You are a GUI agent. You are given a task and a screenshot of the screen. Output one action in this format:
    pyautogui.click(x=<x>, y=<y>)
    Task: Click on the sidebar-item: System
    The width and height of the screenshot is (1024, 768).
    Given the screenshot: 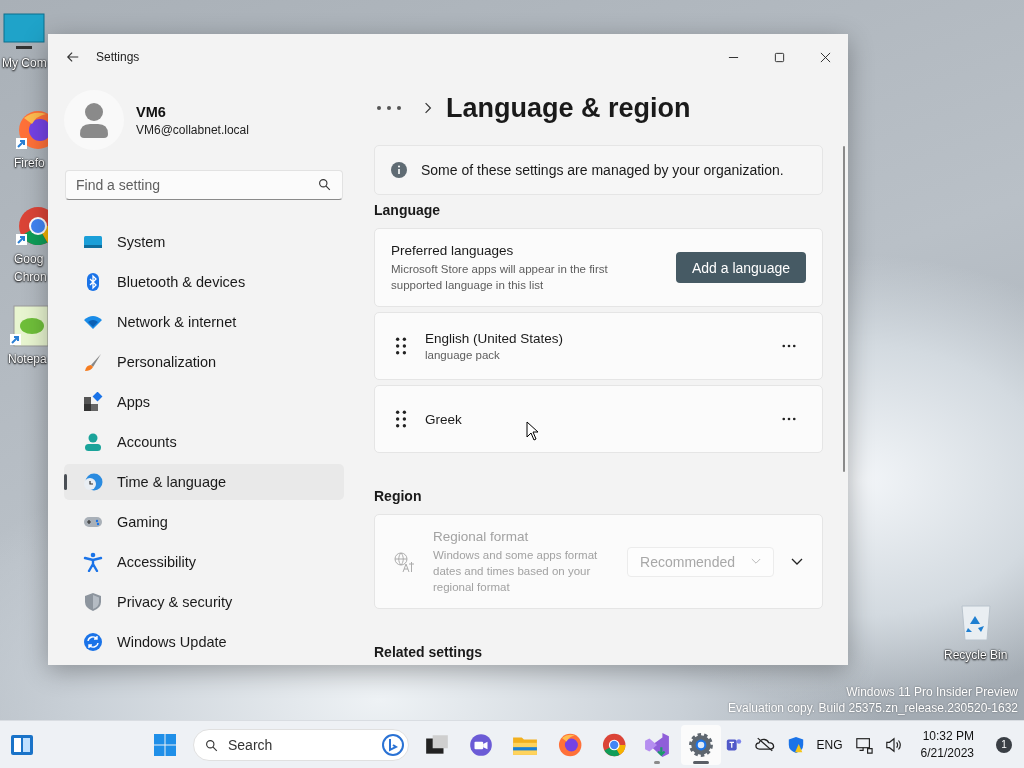 What is the action you would take?
    pyautogui.click(x=204, y=242)
    